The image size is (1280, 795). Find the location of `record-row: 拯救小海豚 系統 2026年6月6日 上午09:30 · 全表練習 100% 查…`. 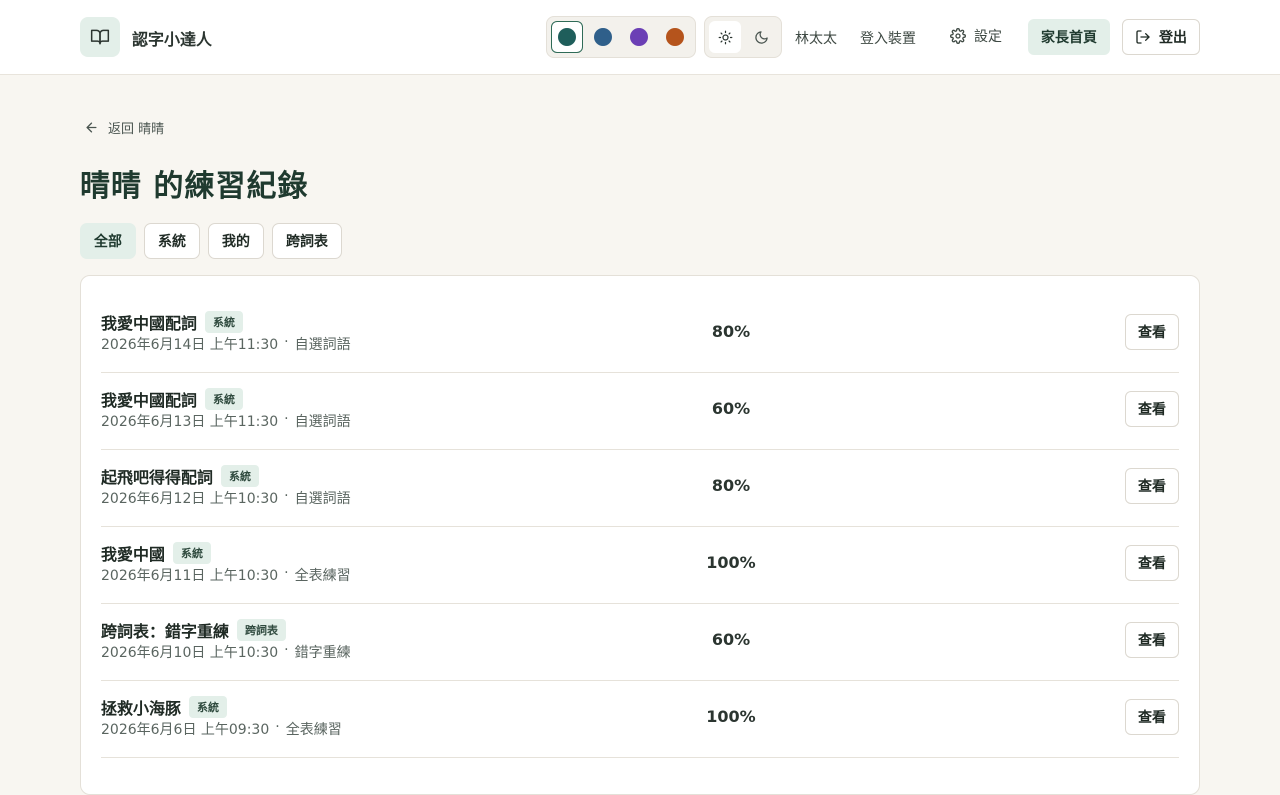

record-row: 拯救小海豚 系統 2026年6月6日 上午09:30 · 全表練習 100% 查… is located at coordinates (640, 719).